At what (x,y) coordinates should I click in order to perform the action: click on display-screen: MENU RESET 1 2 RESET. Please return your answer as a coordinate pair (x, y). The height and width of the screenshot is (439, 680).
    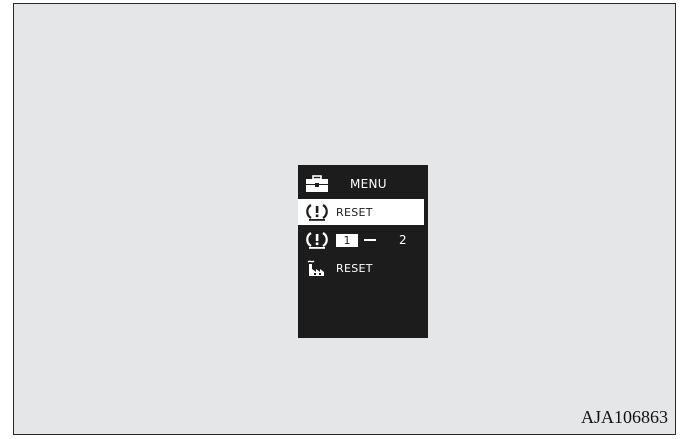
    Looking at the image, I should click on (363, 251).